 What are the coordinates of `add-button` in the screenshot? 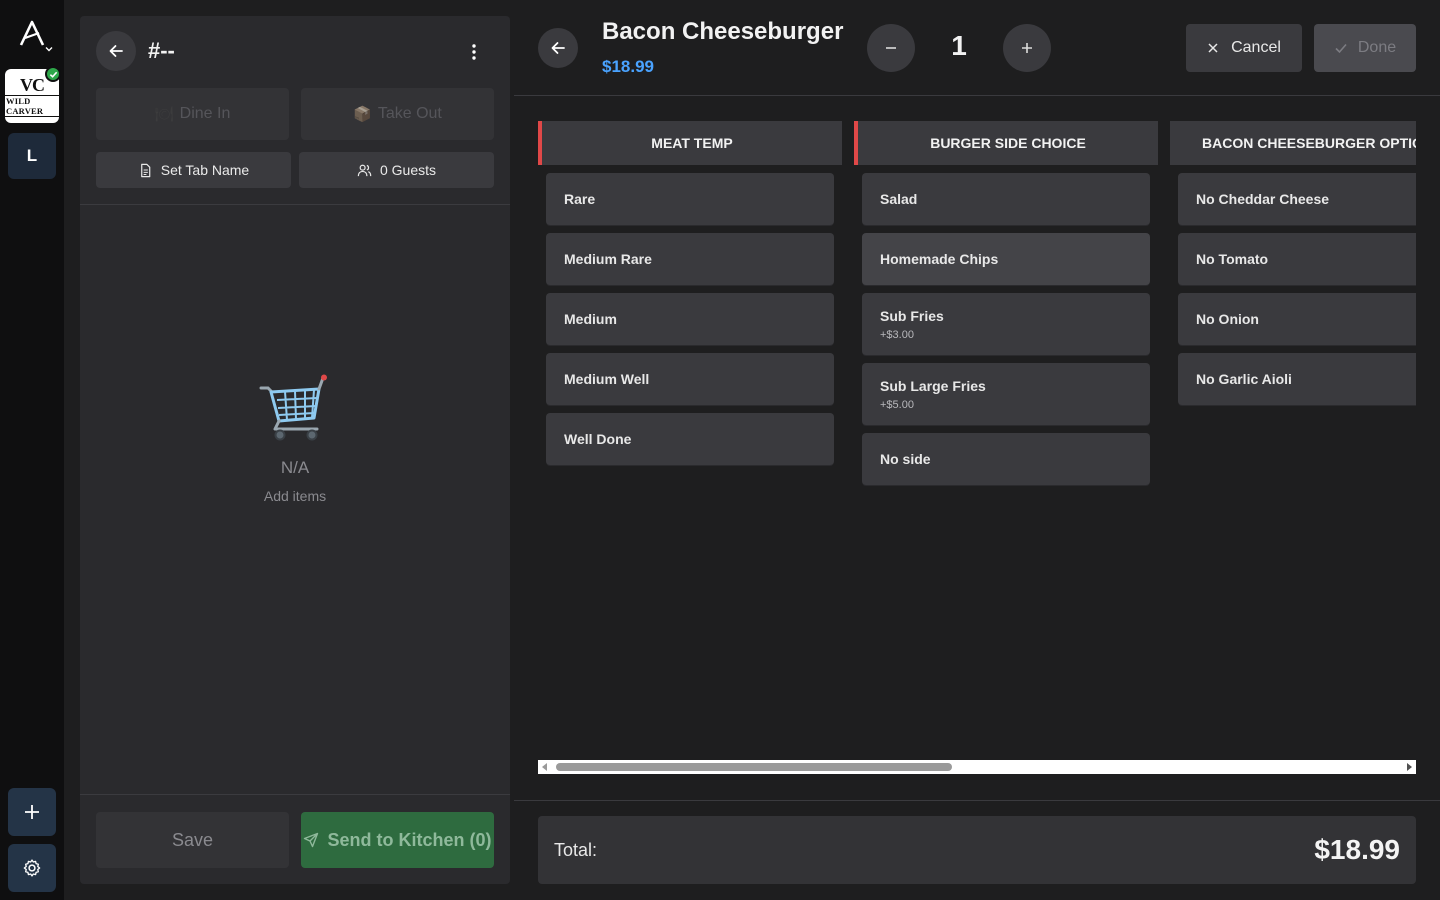 It's located at (32, 812).